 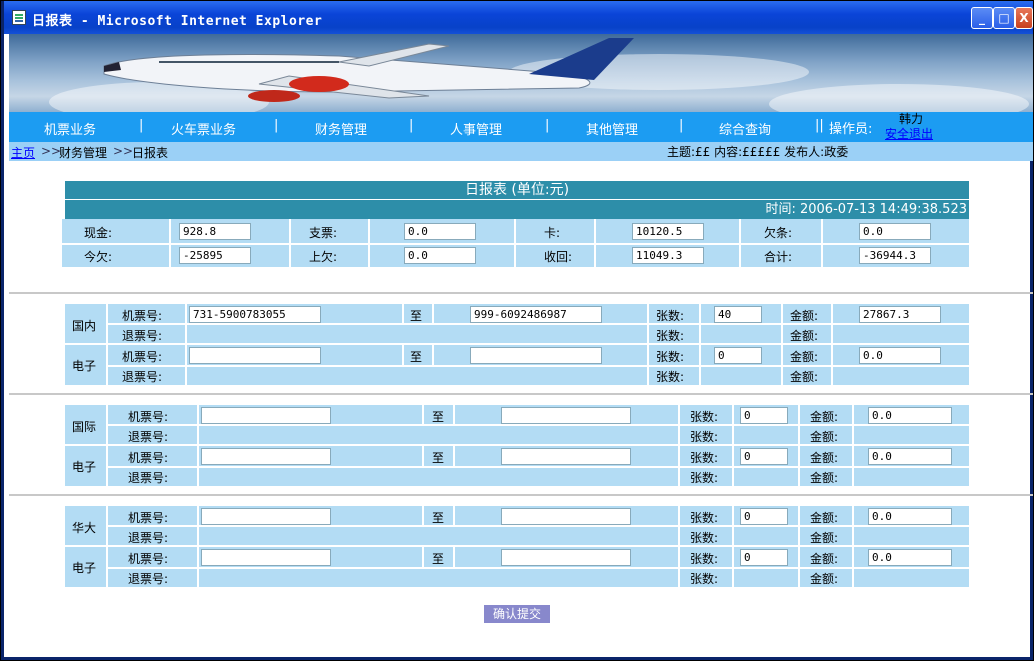 What do you see at coordinates (900, 314) in the screenshot?
I see `domestic-amount-field: 27867.3` at bounding box center [900, 314].